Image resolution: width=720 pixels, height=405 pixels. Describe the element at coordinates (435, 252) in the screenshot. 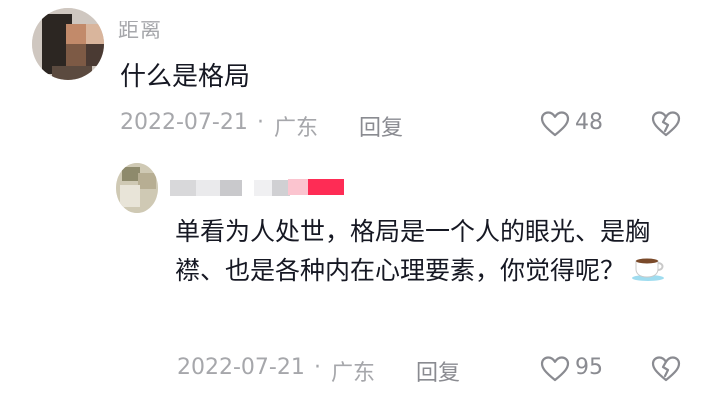

I see `reply-text: 单看为人处世，格局是一个人的眼光、是胸襟、也是各种内在心理要素，你觉得呢？` at that location.